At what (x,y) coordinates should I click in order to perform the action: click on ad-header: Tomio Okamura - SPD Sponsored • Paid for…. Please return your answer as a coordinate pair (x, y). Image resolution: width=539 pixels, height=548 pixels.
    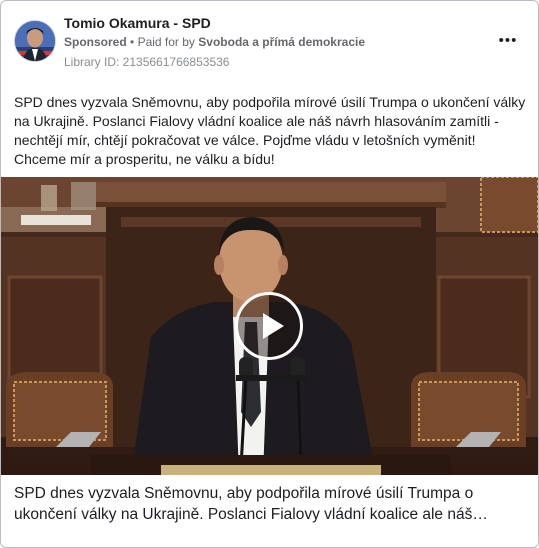
    Looking at the image, I should click on (269, 41).